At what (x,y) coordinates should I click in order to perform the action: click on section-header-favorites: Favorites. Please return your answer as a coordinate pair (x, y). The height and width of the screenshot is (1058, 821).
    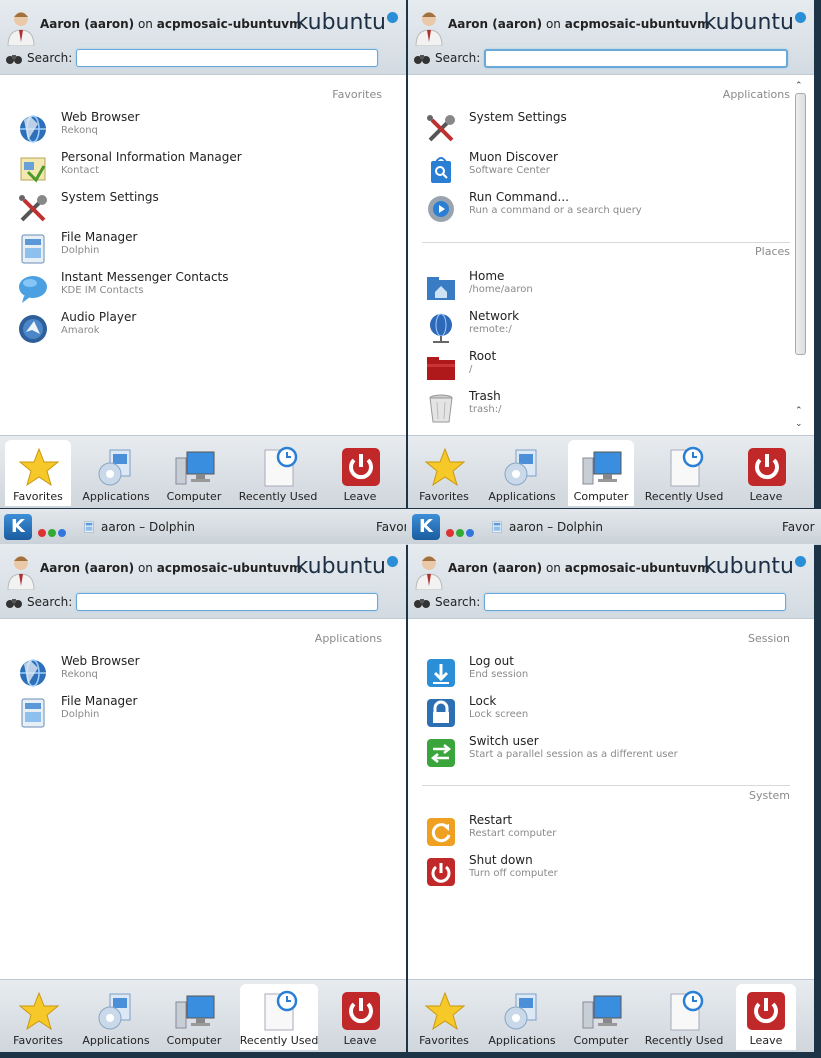
    Looking at the image, I should click on (357, 94).